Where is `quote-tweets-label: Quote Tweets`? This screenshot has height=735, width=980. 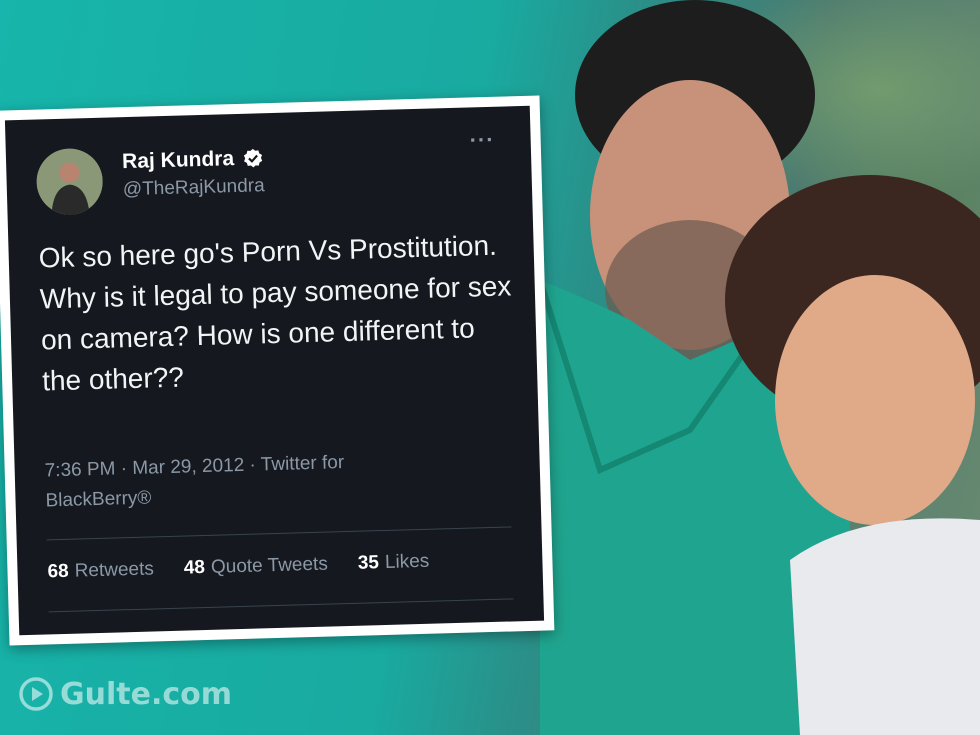 quote-tweets-label: Quote Tweets is located at coordinates (269, 565).